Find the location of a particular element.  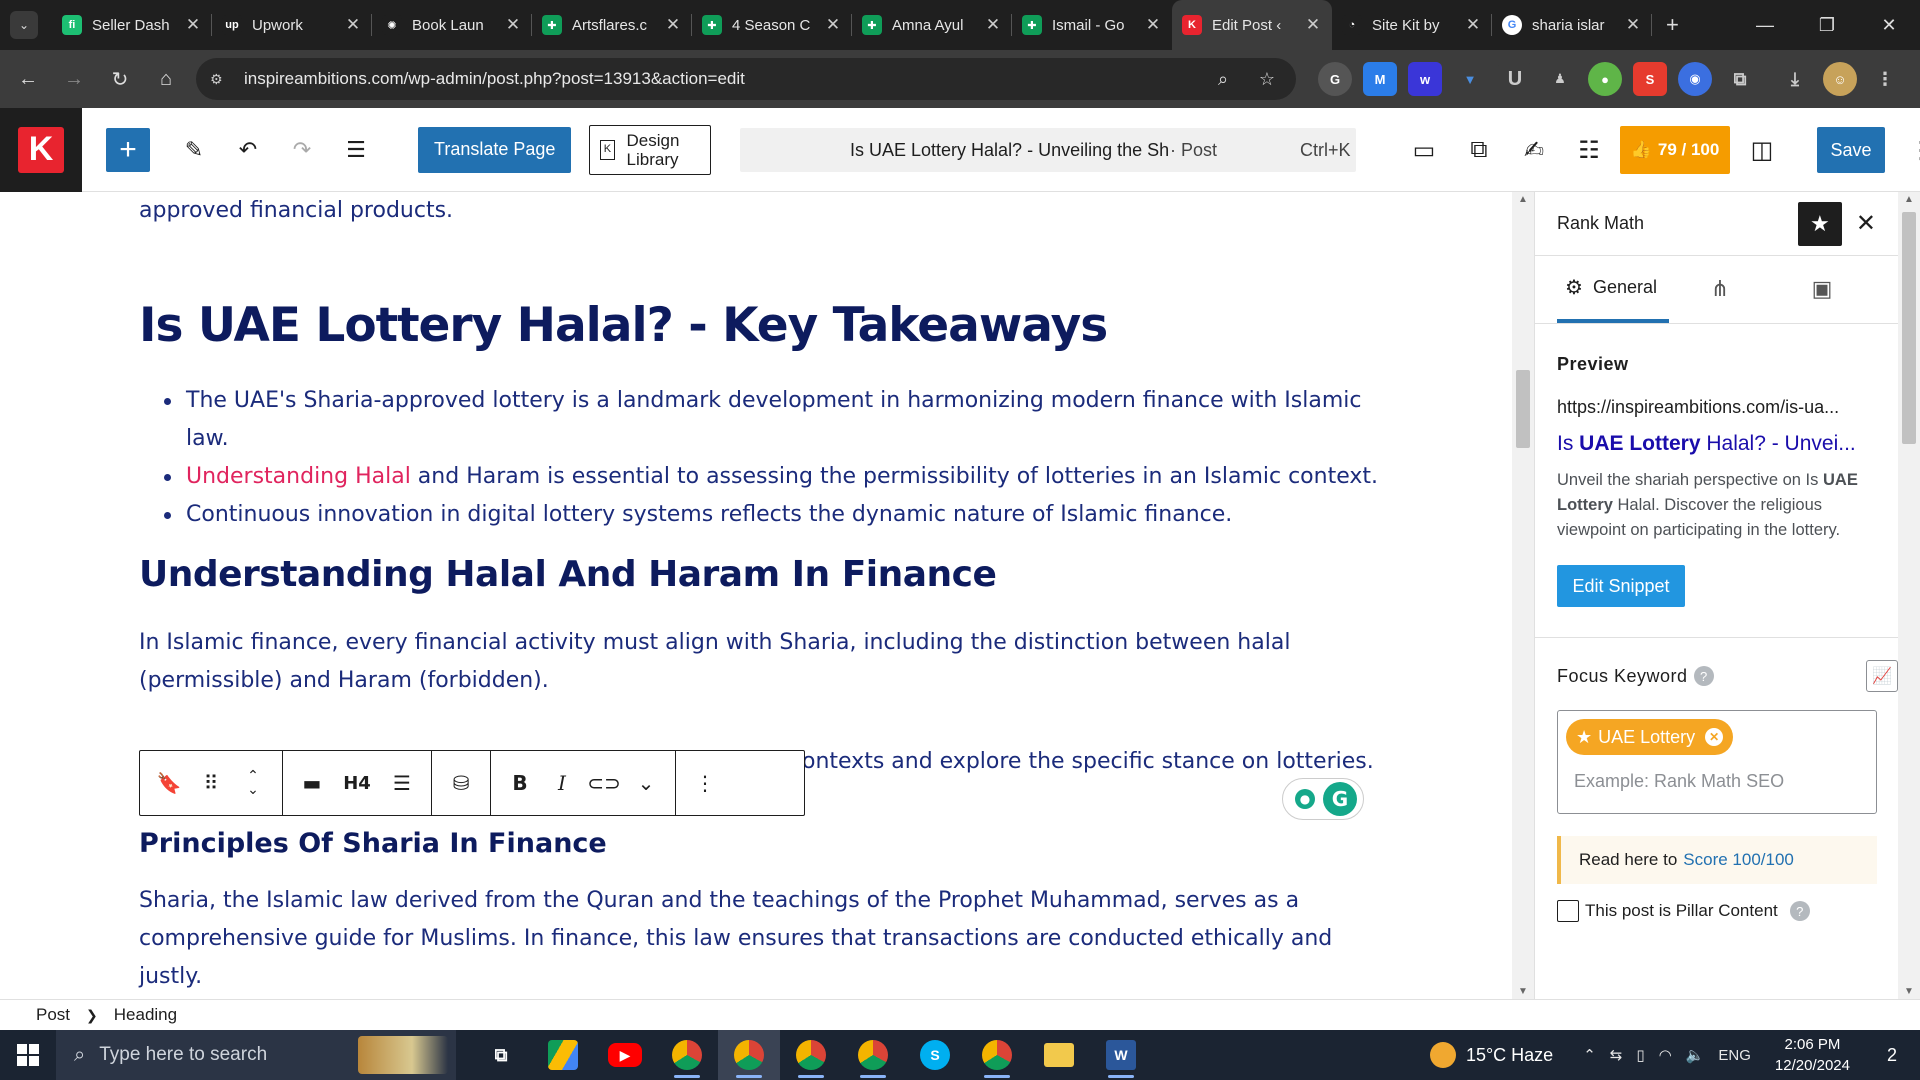

rank-math-score-button: 👍 79 / 100 is located at coordinates (1675, 150).